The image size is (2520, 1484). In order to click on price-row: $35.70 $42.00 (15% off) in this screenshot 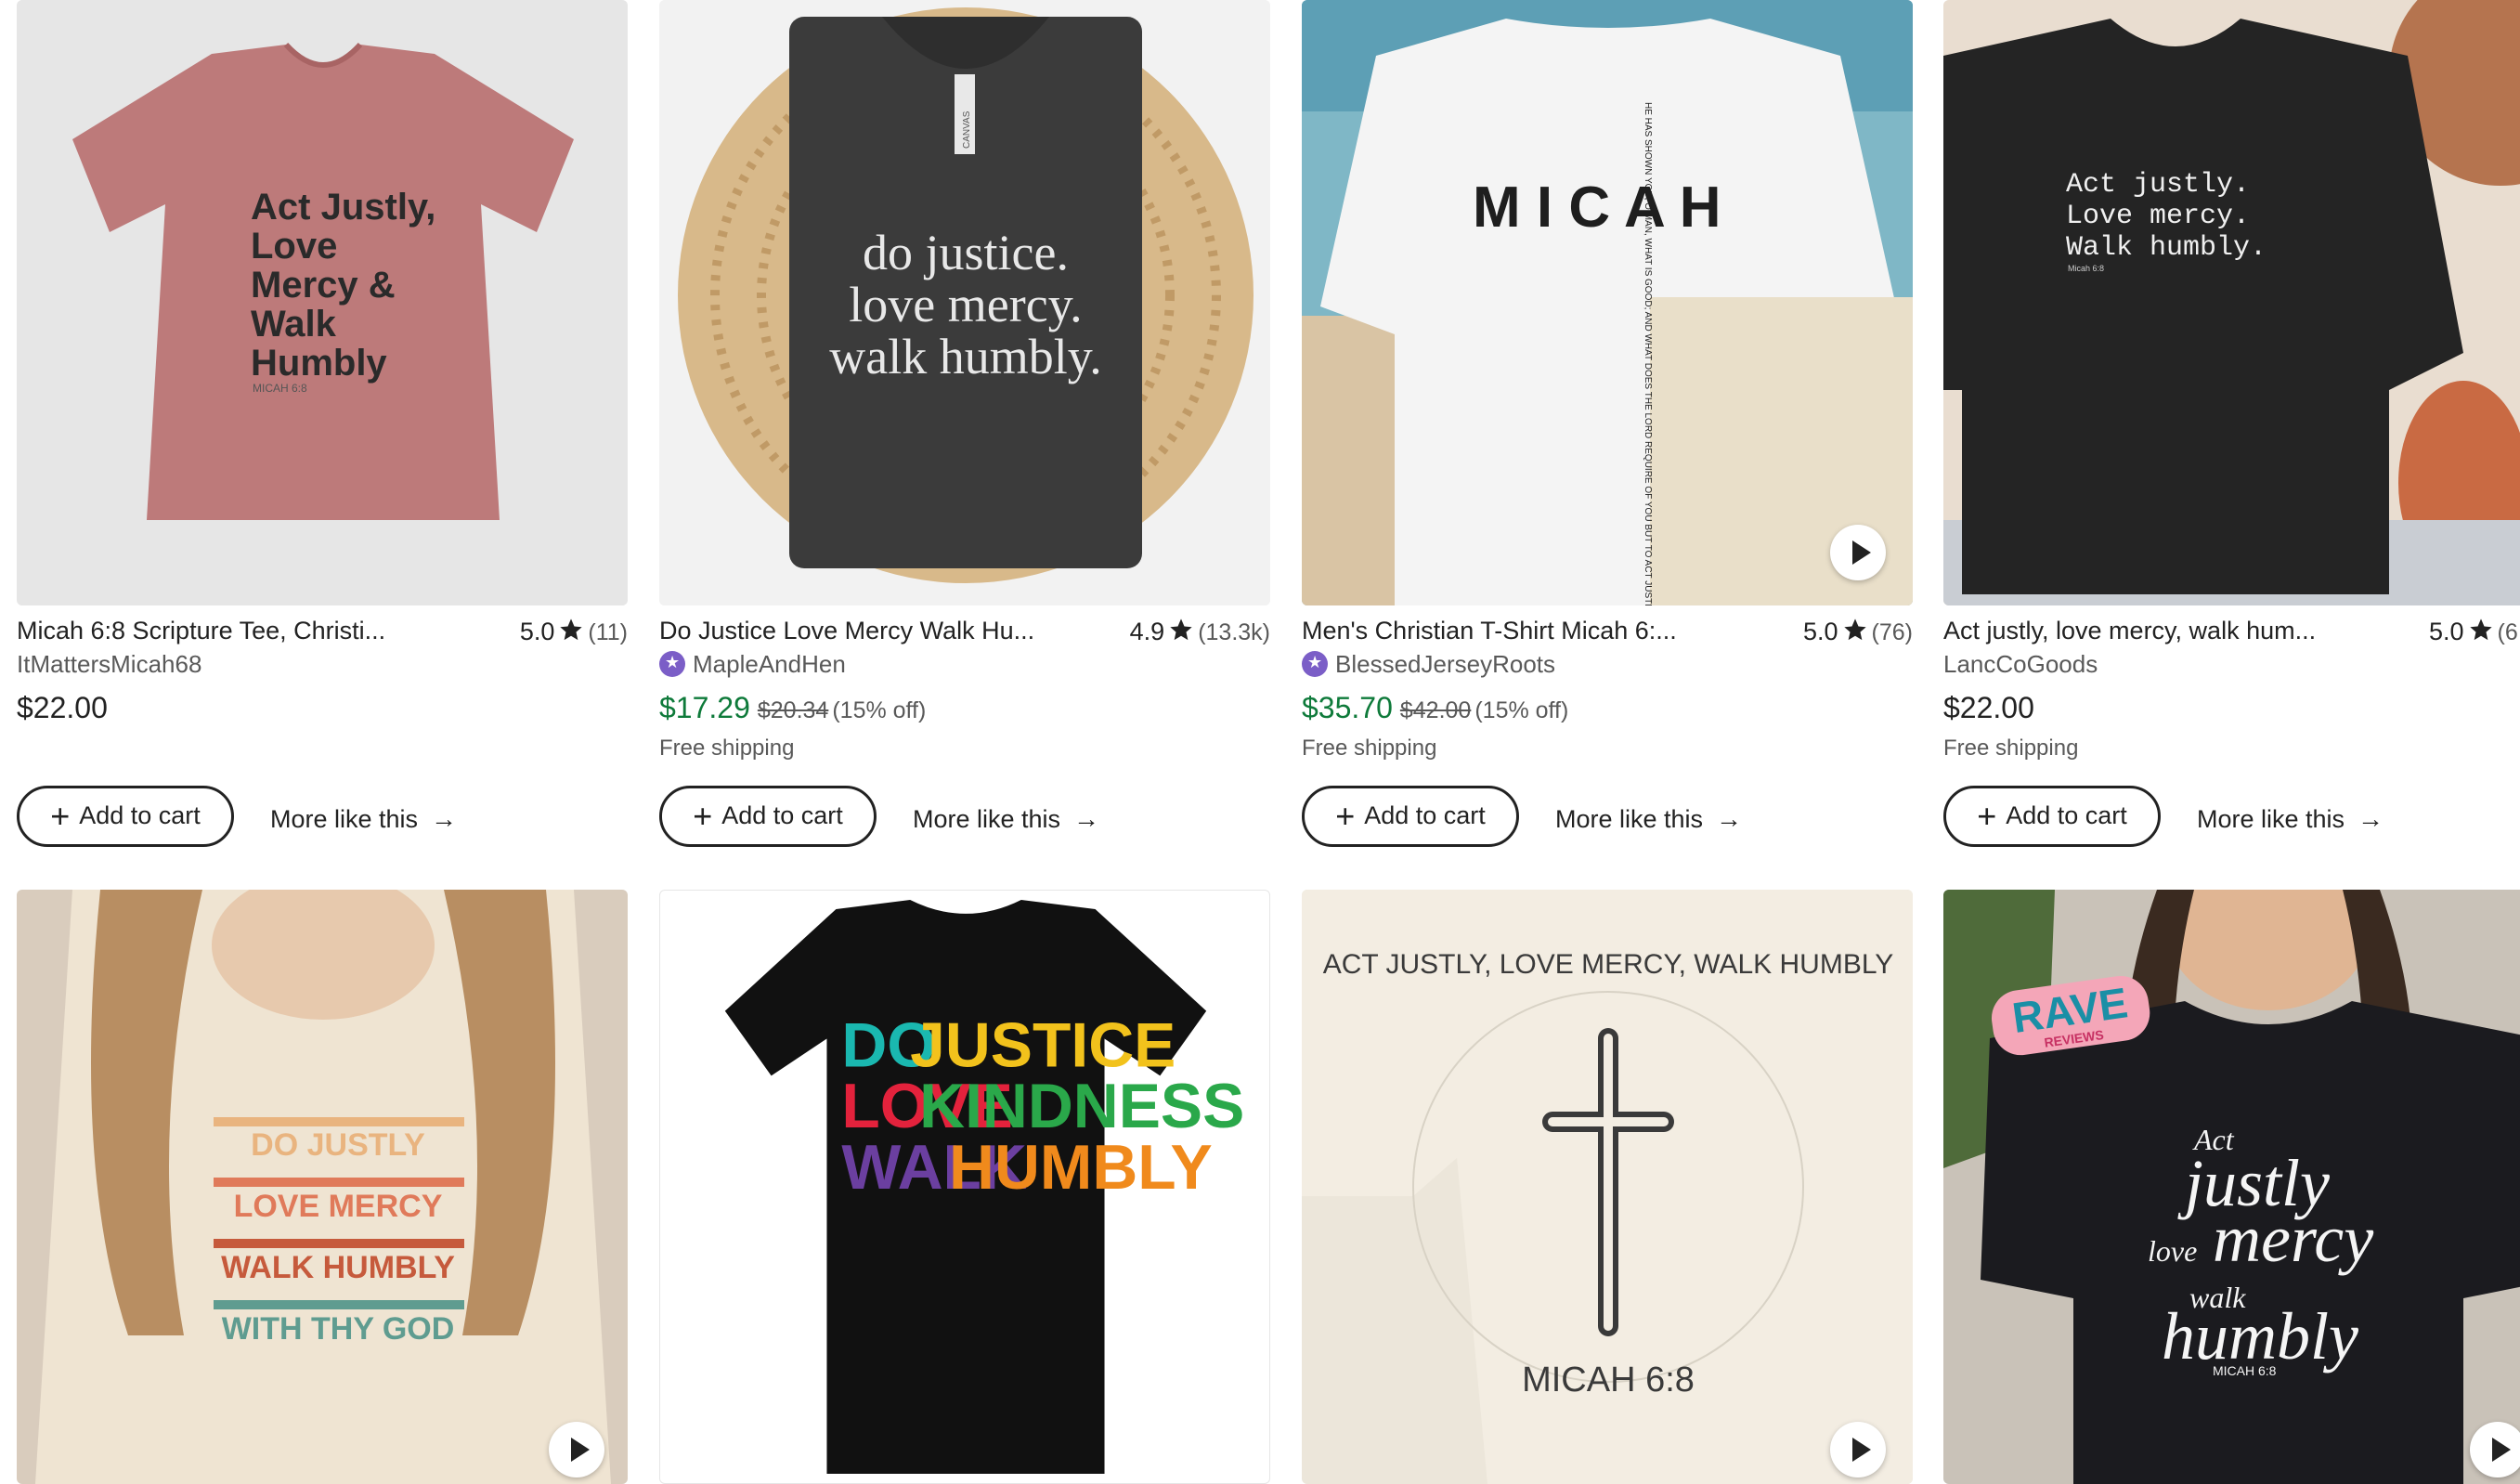, I will do `click(1435, 708)`.